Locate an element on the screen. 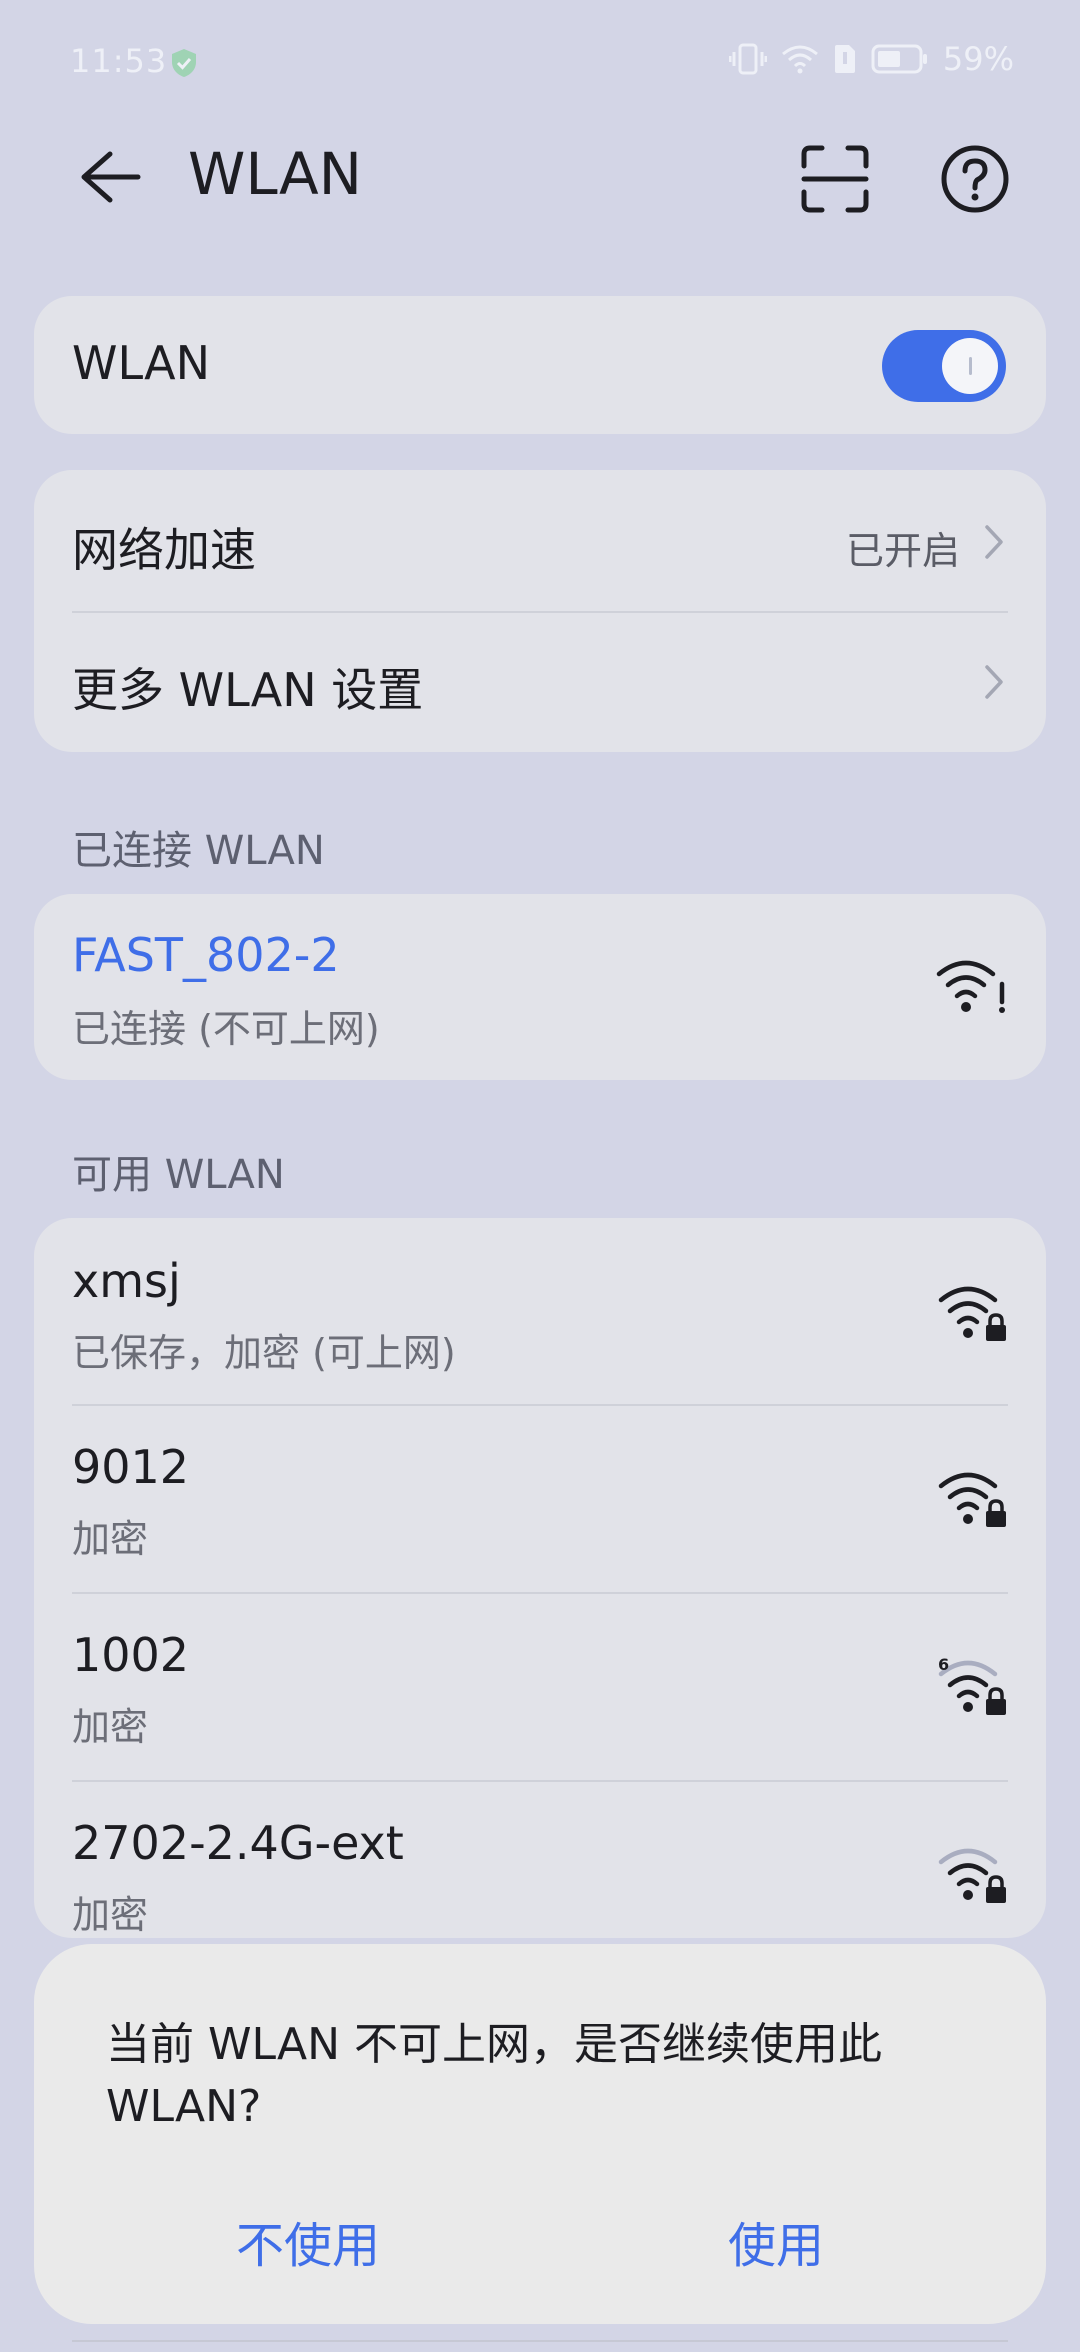 The image size is (1080, 2352). battery-icon is located at coordinates (899, 59).